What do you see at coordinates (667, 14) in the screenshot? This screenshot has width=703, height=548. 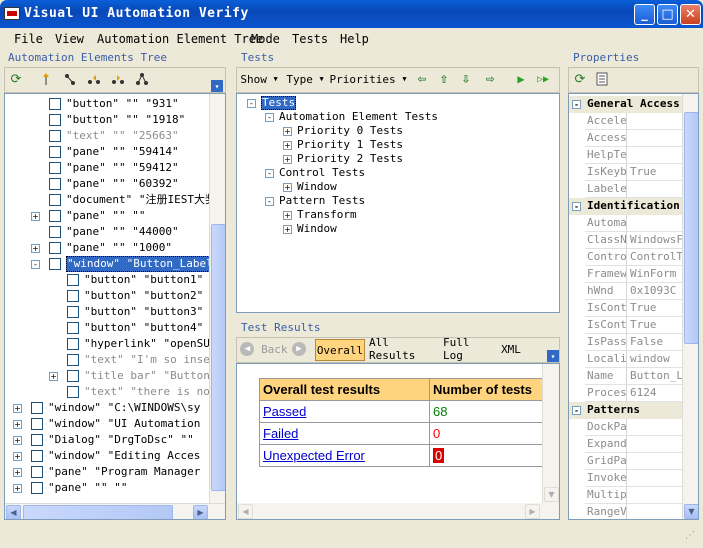 I see `maximize-button: □` at bounding box center [667, 14].